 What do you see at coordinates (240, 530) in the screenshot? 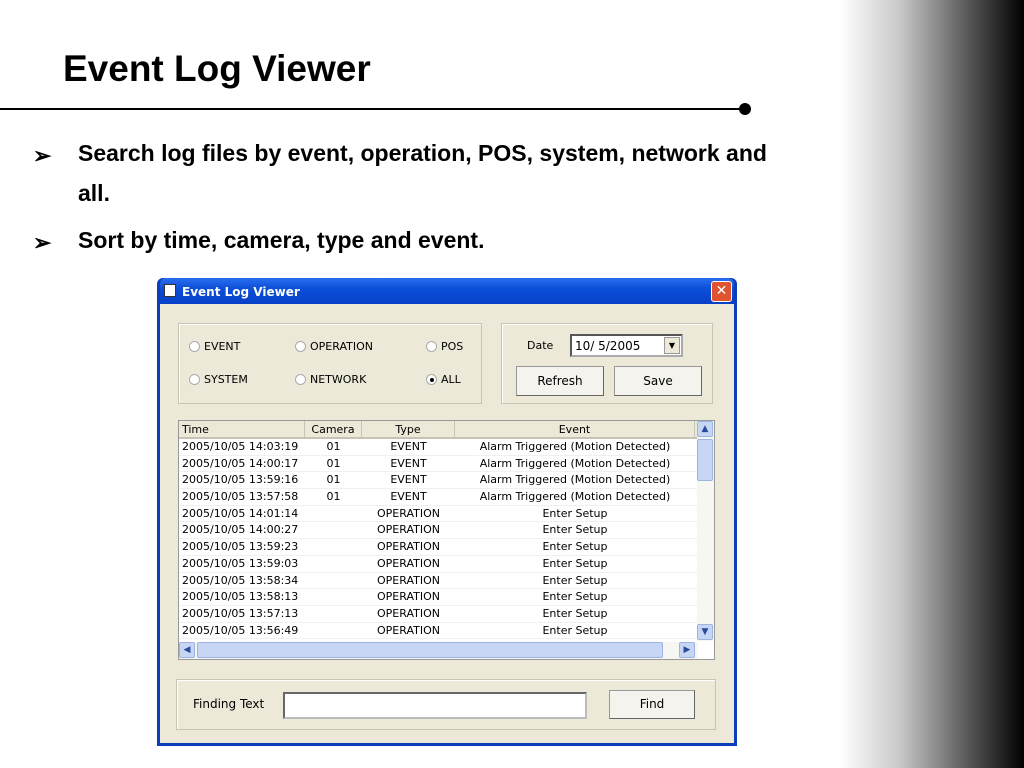
I see `cell-time: 2005/10/05 14:00:27` at bounding box center [240, 530].